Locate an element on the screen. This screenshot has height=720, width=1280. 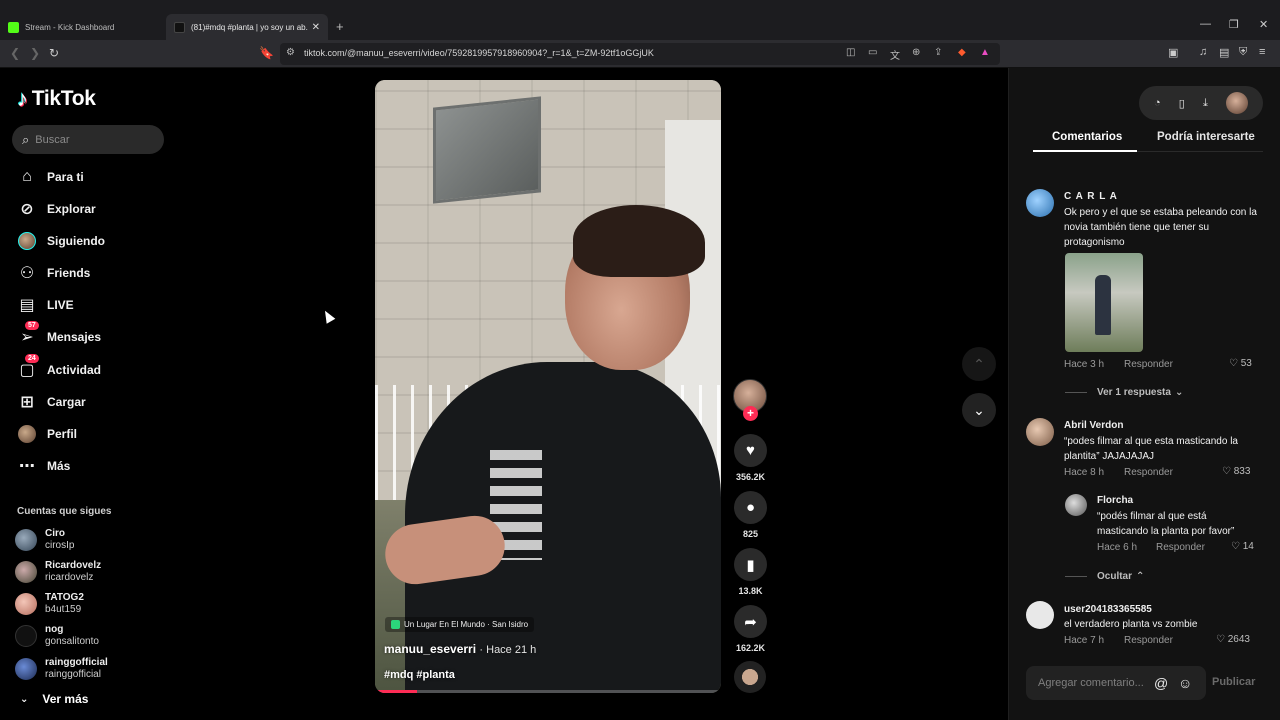
site-info-icon: ⚙ is located at coordinates (290, 52).